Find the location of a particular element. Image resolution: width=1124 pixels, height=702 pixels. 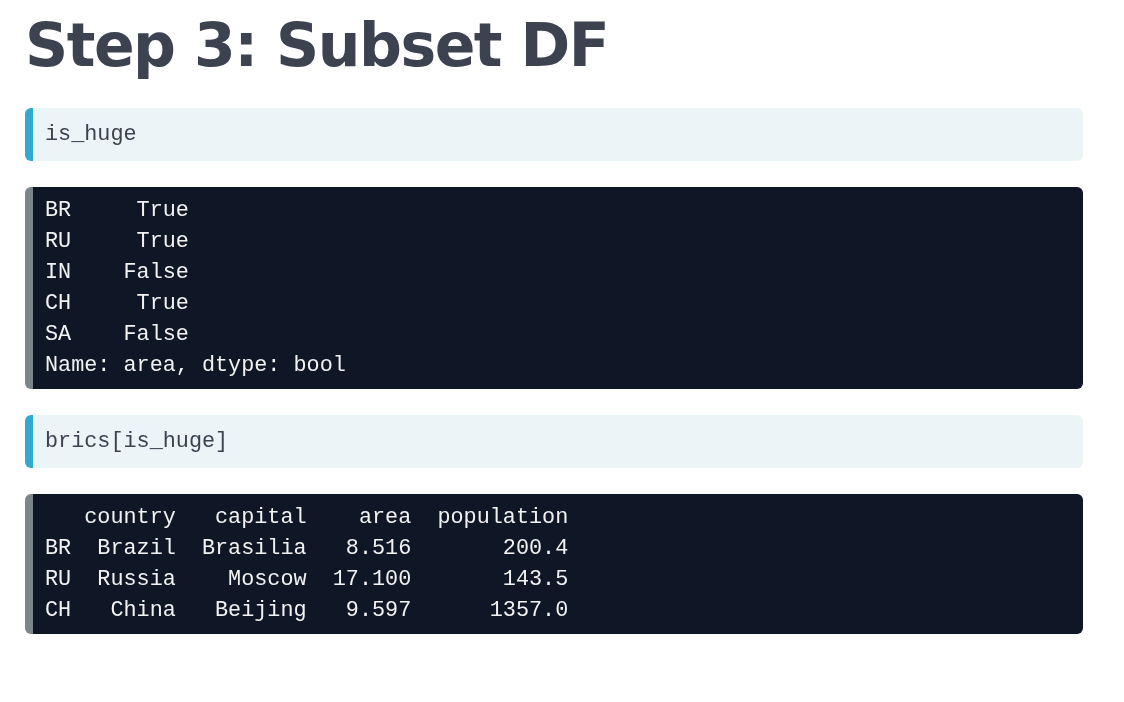

output-line: CH True is located at coordinates (117, 304).